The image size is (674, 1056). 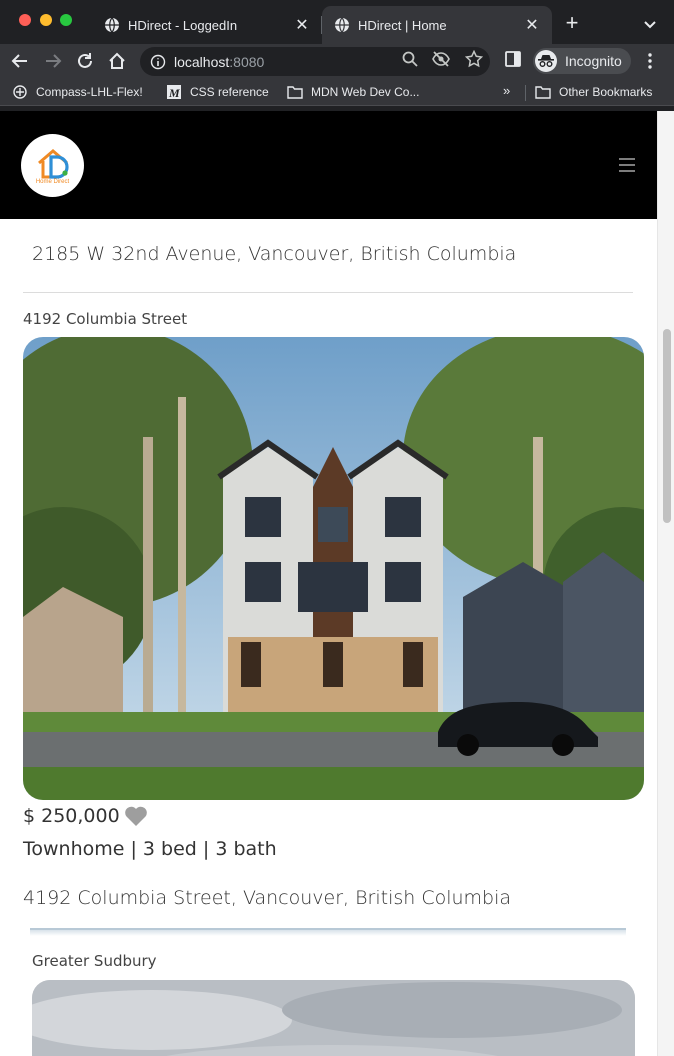 I want to click on star-icon, so click(x=474, y=59).